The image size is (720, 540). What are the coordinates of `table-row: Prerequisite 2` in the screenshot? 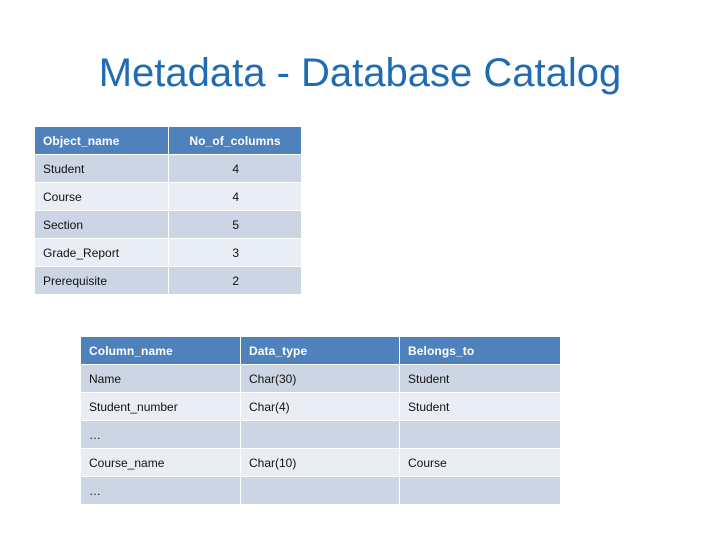 It's located at (168, 280).